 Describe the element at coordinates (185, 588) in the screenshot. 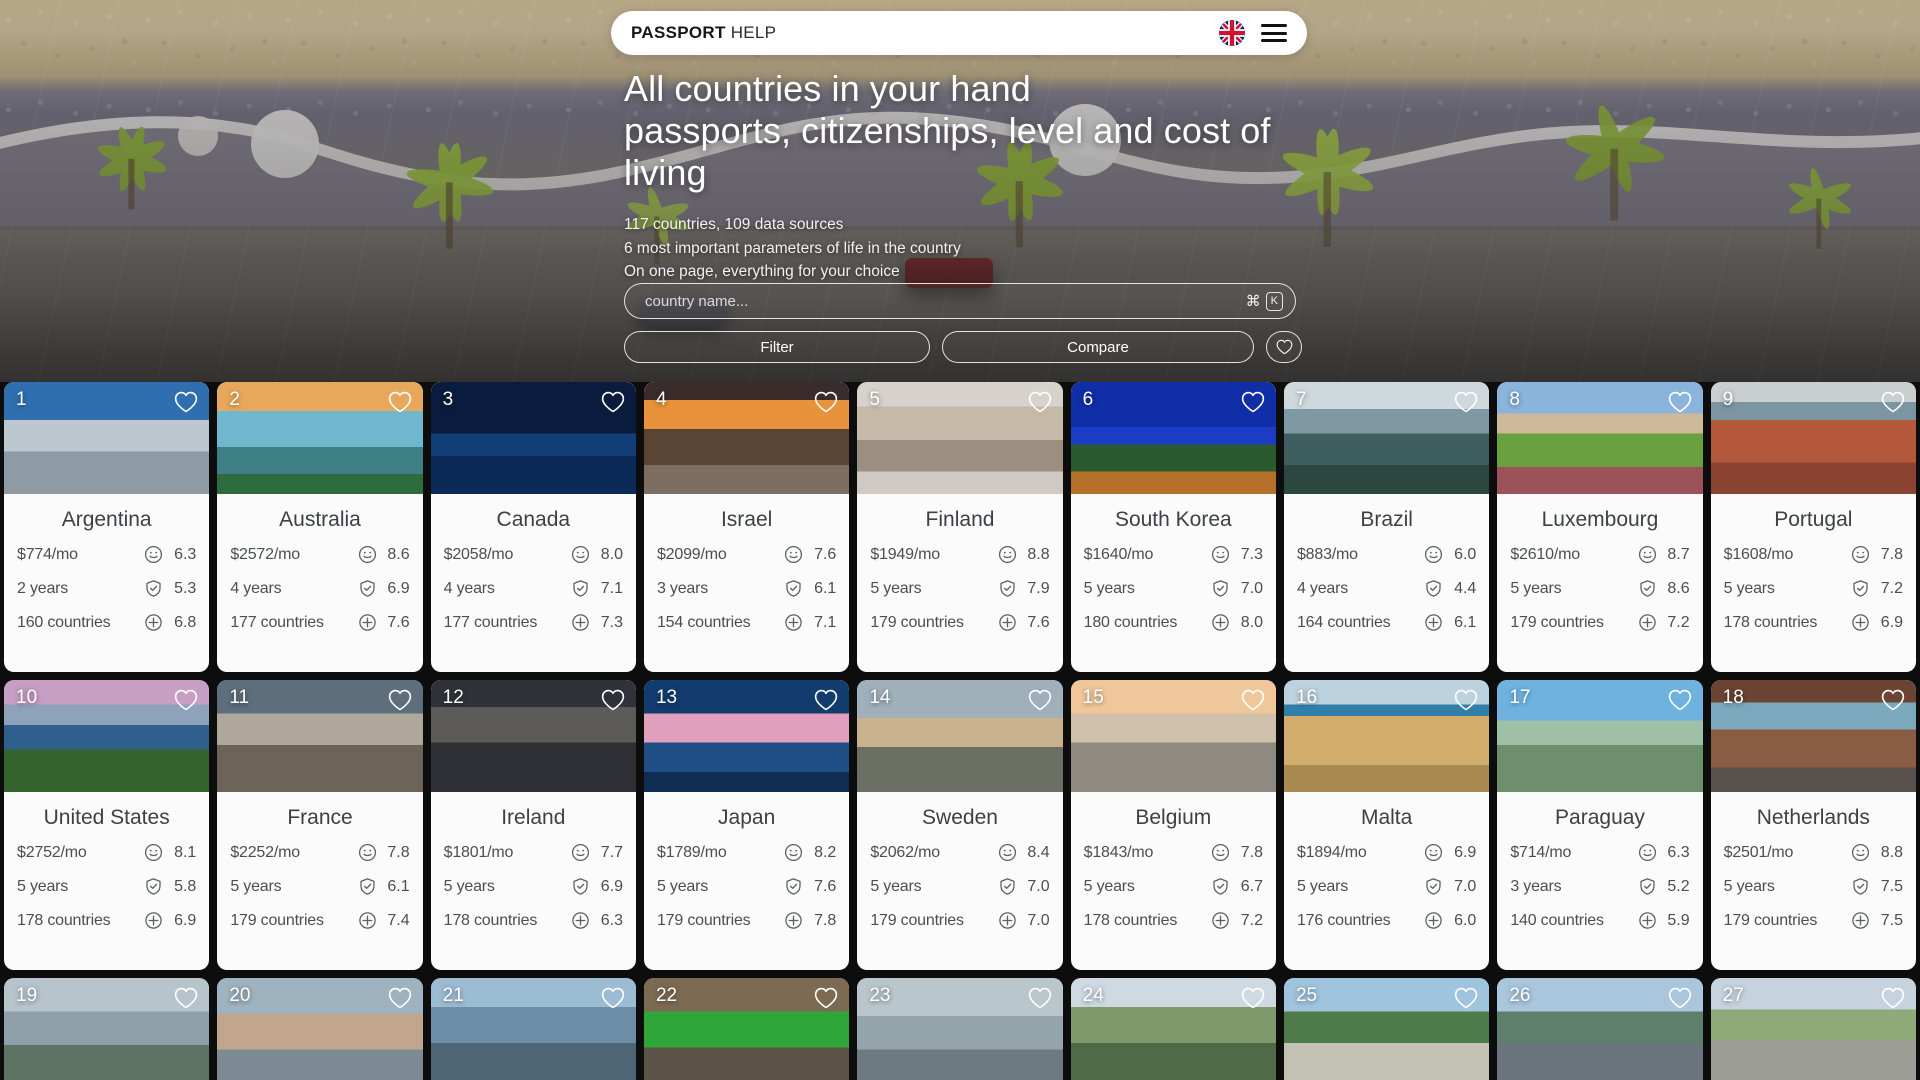

I see `stat-score: 5.3` at that location.